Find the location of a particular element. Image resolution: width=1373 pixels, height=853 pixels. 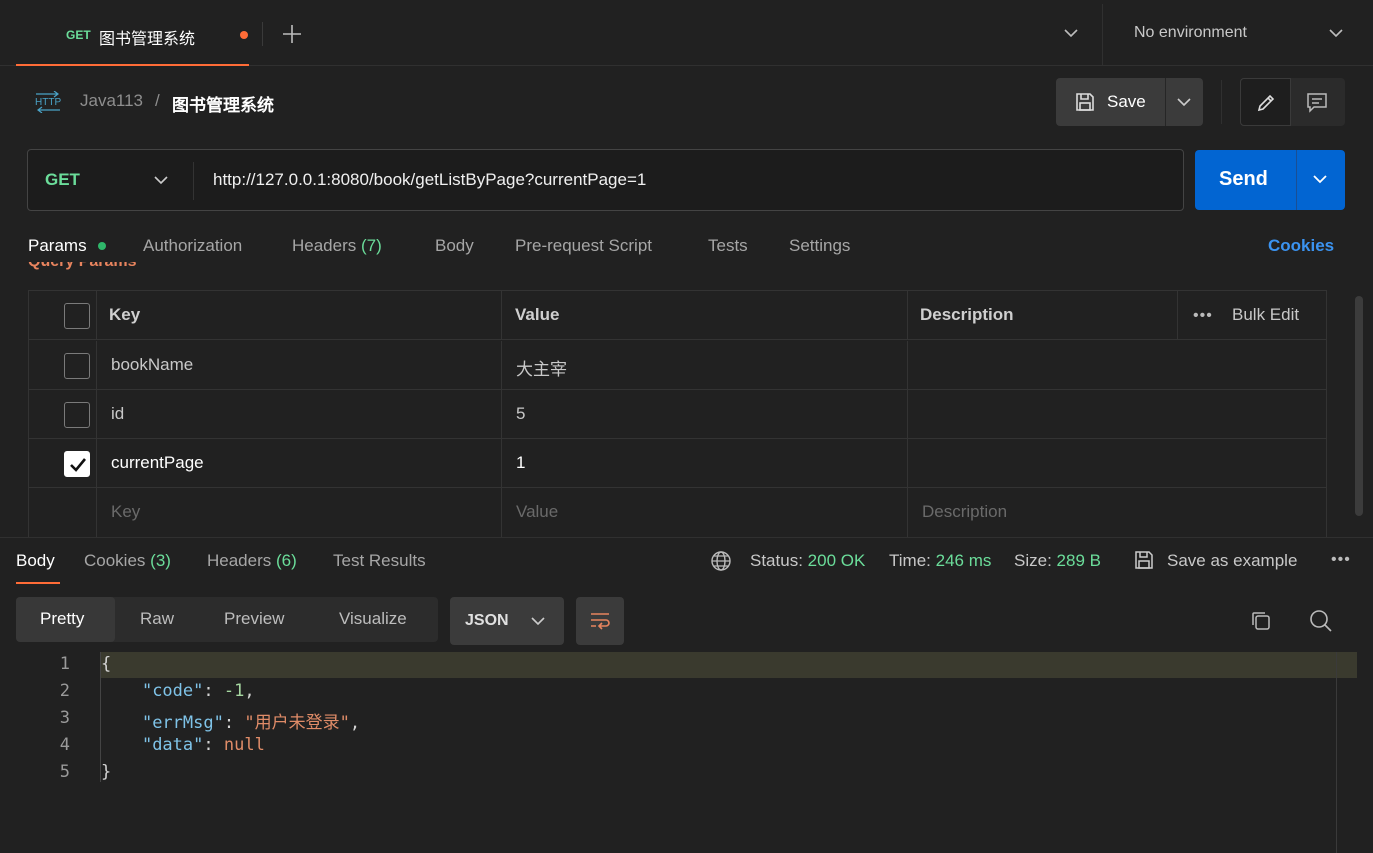

param-value-cell: 1 is located at coordinates (520, 463).